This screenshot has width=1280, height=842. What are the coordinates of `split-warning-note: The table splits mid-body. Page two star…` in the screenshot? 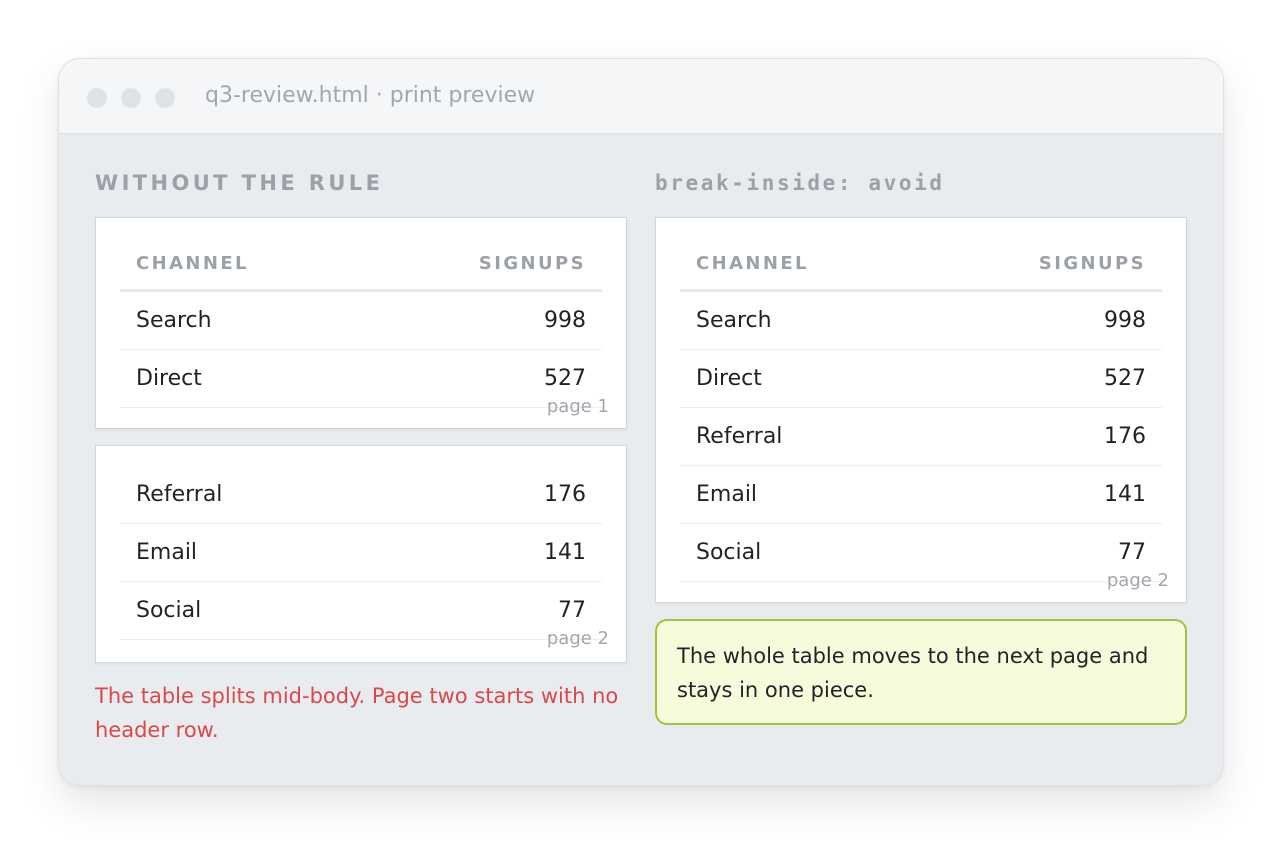 It's located at (357, 713).